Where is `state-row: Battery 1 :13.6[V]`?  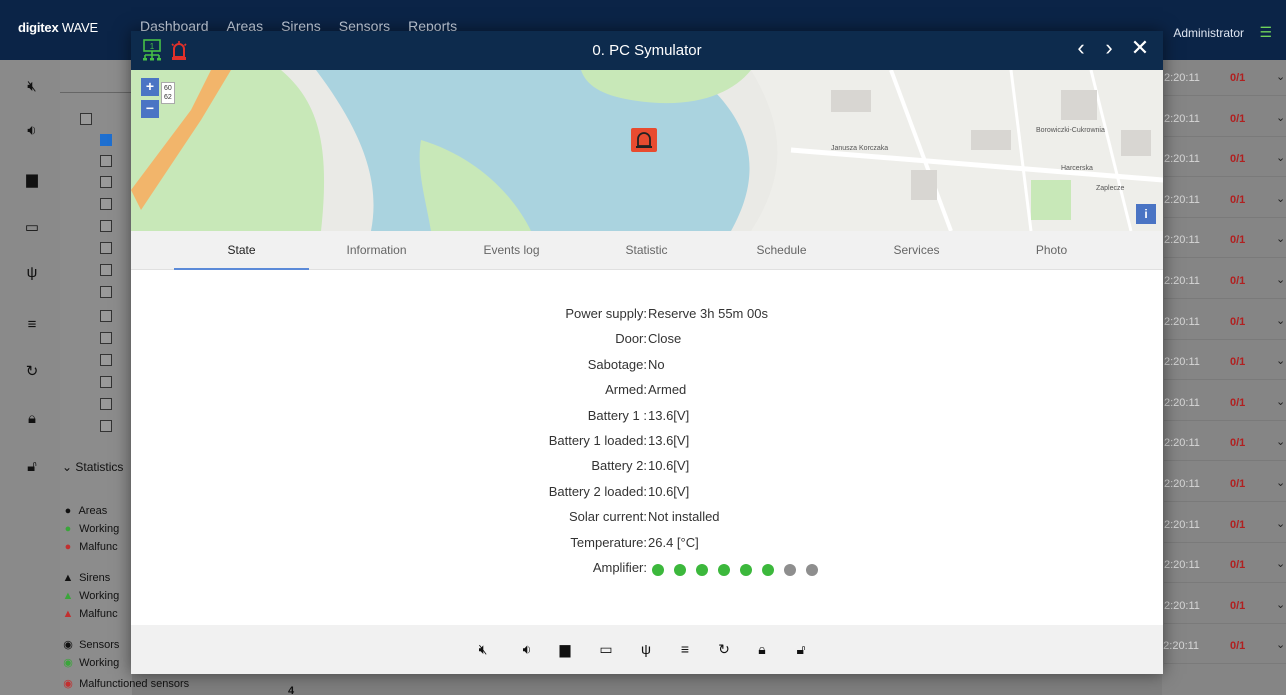
state-row: Battery 1 :13.6[V] is located at coordinates (647, 418).